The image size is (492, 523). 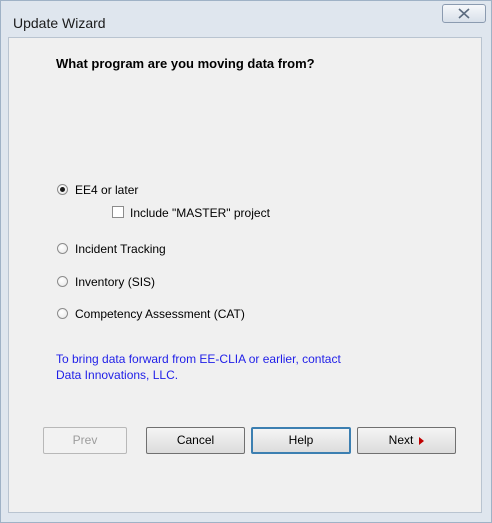 I want to click on help-button: Help, so click(x=301, y=440).